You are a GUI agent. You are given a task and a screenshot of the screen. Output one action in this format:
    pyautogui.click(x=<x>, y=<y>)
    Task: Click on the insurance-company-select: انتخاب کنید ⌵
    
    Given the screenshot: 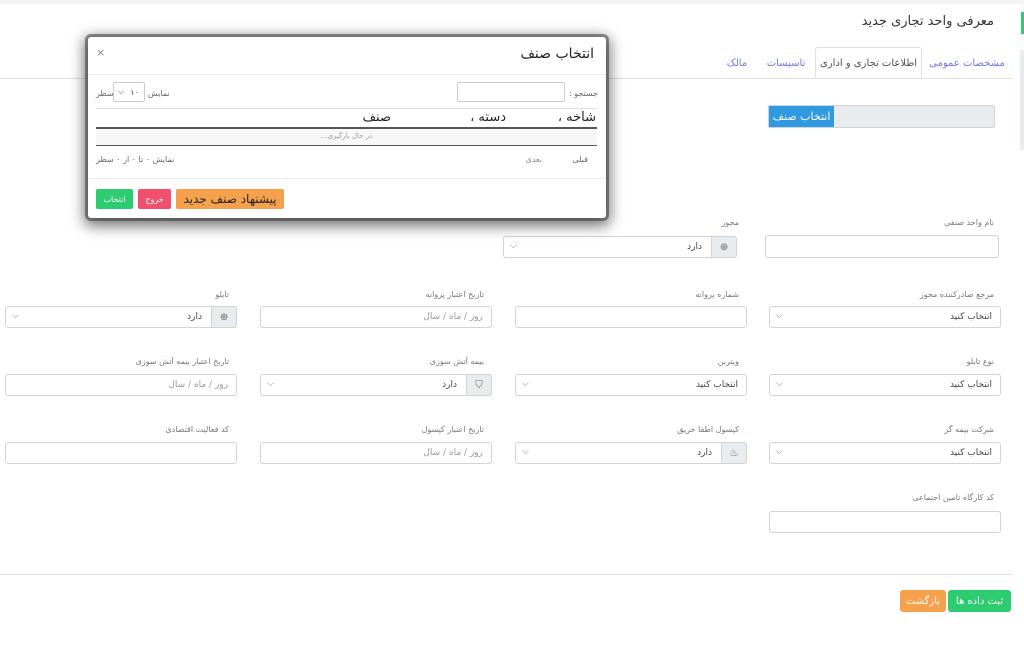 What is the action you would take?
    pyautogui.click(x=885, y=453)
    